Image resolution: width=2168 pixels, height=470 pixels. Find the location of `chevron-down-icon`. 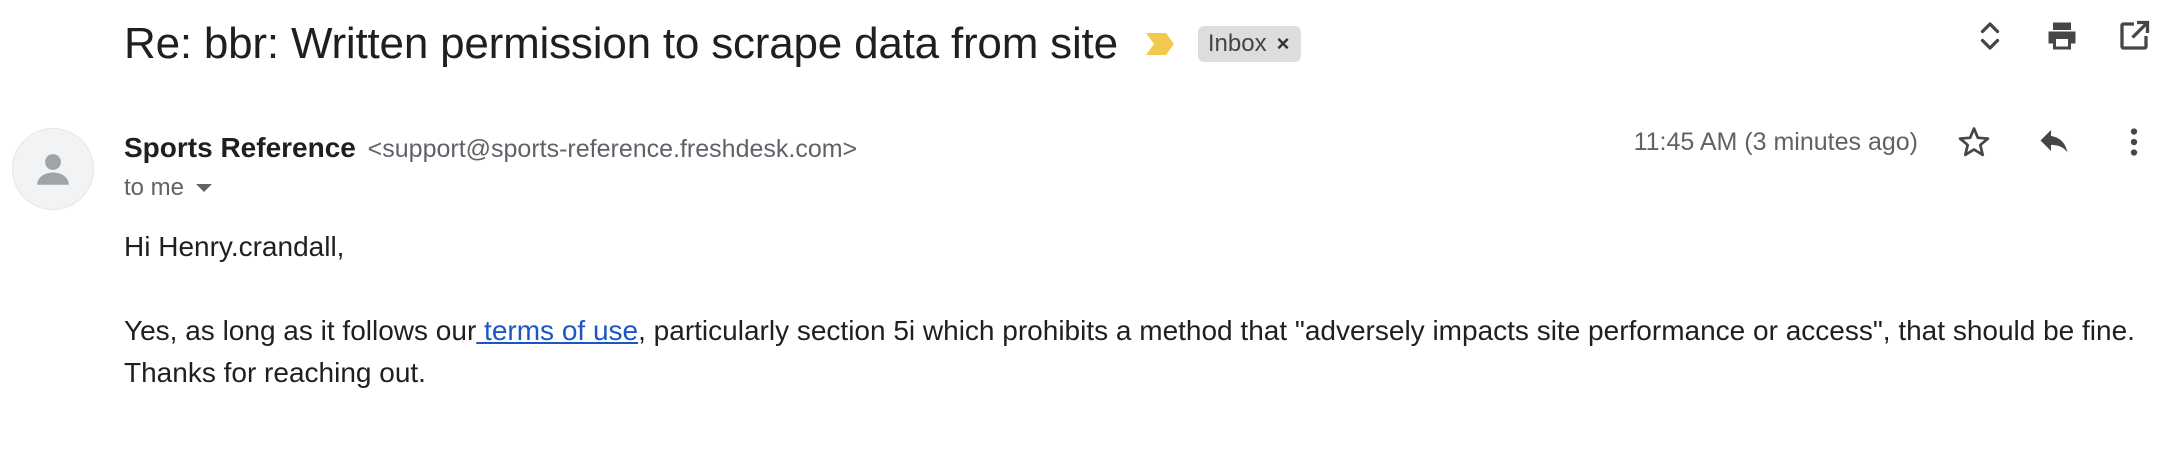

chevron-down-icon is located at coordinates (204, 188).